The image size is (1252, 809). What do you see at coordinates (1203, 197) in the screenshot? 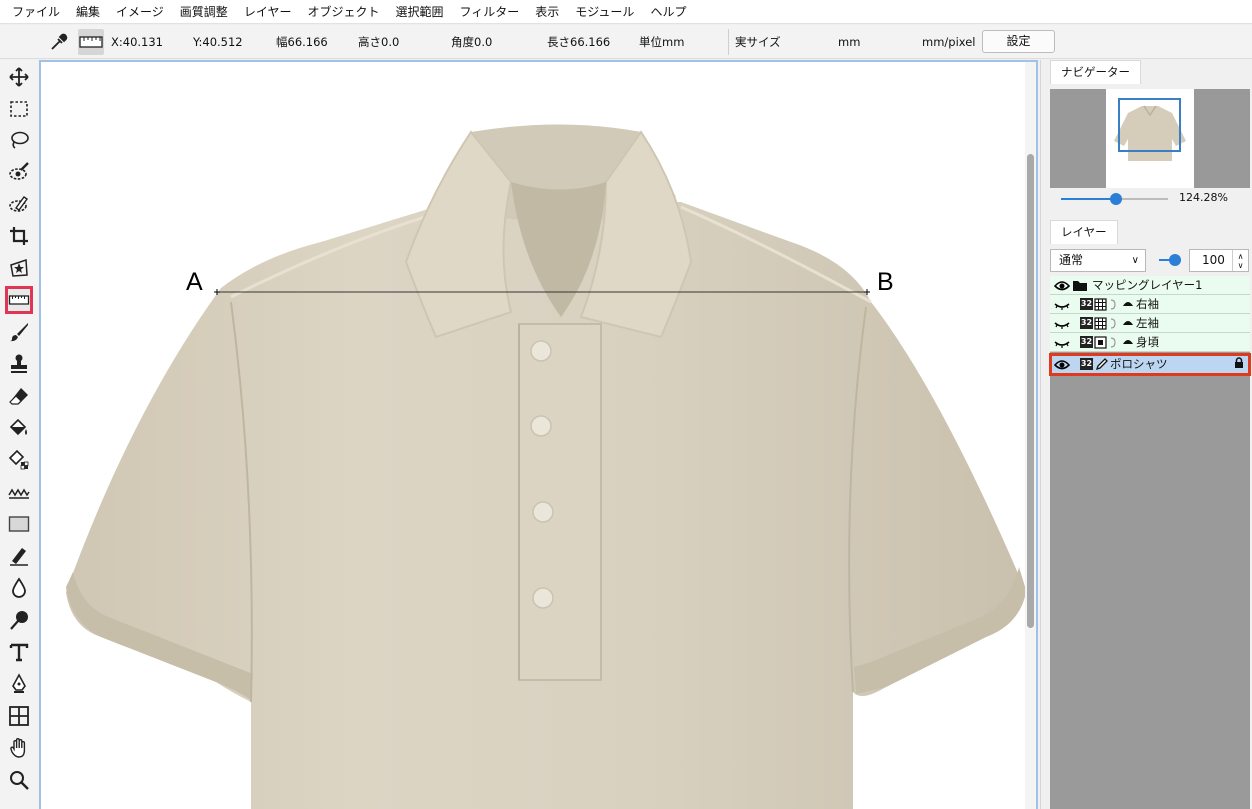
I see `zoom-value: 124.28%` at bounding box center [1203, 197].